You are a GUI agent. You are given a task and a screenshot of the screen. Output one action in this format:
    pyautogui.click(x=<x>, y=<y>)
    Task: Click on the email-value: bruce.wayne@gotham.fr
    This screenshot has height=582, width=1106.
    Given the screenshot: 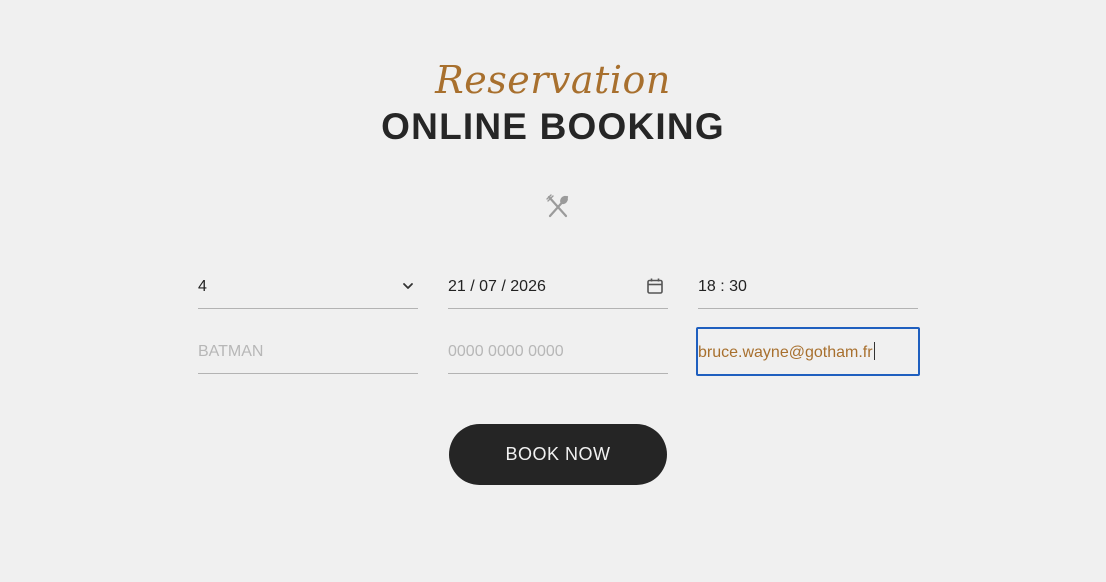 What is the action you would take?
    pyautogui.click(x=785, y=352)
    